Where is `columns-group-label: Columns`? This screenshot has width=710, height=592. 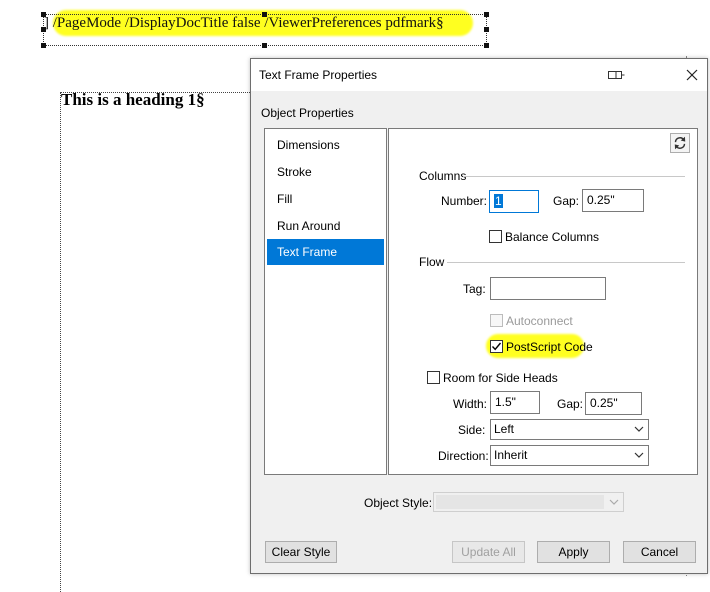 columns-group-label: Columns is located at coordinates (443, 176).